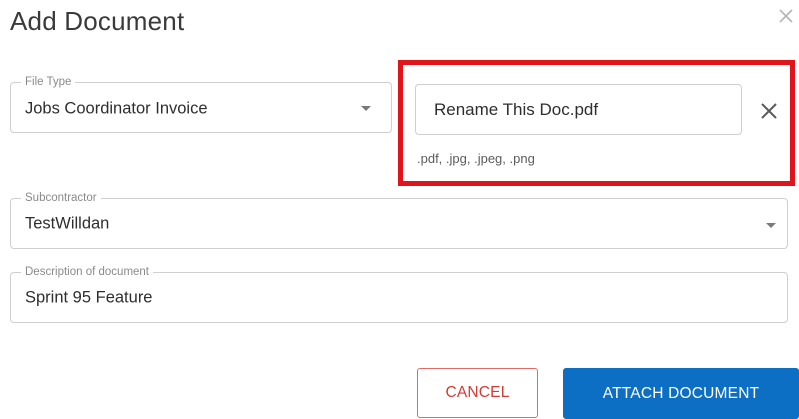  I want to click on file-name-field: Rename This Doc.pdf, so click(578, 109).